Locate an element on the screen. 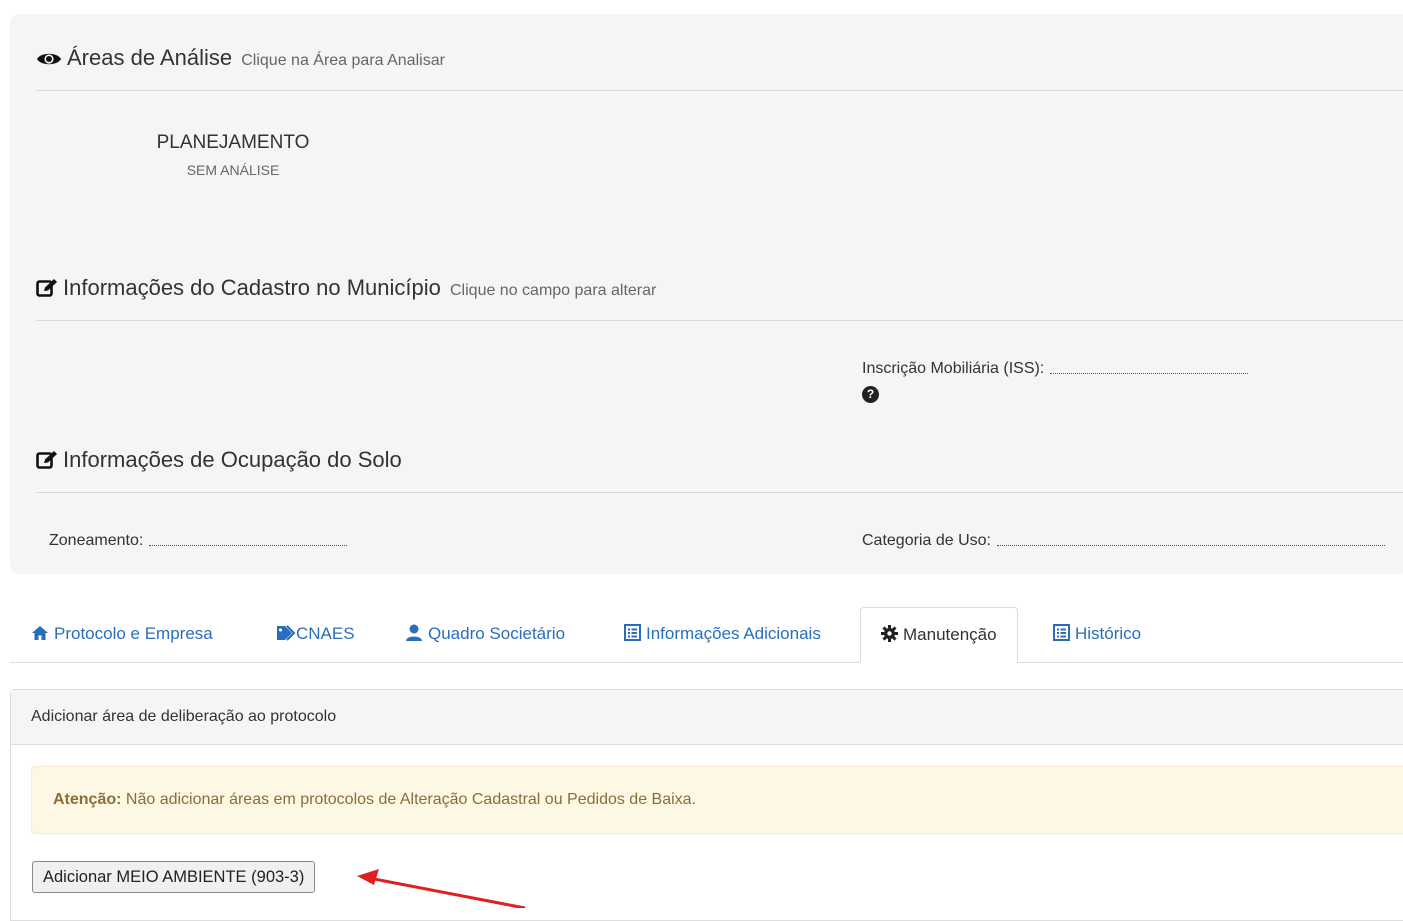  annotation-arrow-icon is located at coordinates (441, 888).